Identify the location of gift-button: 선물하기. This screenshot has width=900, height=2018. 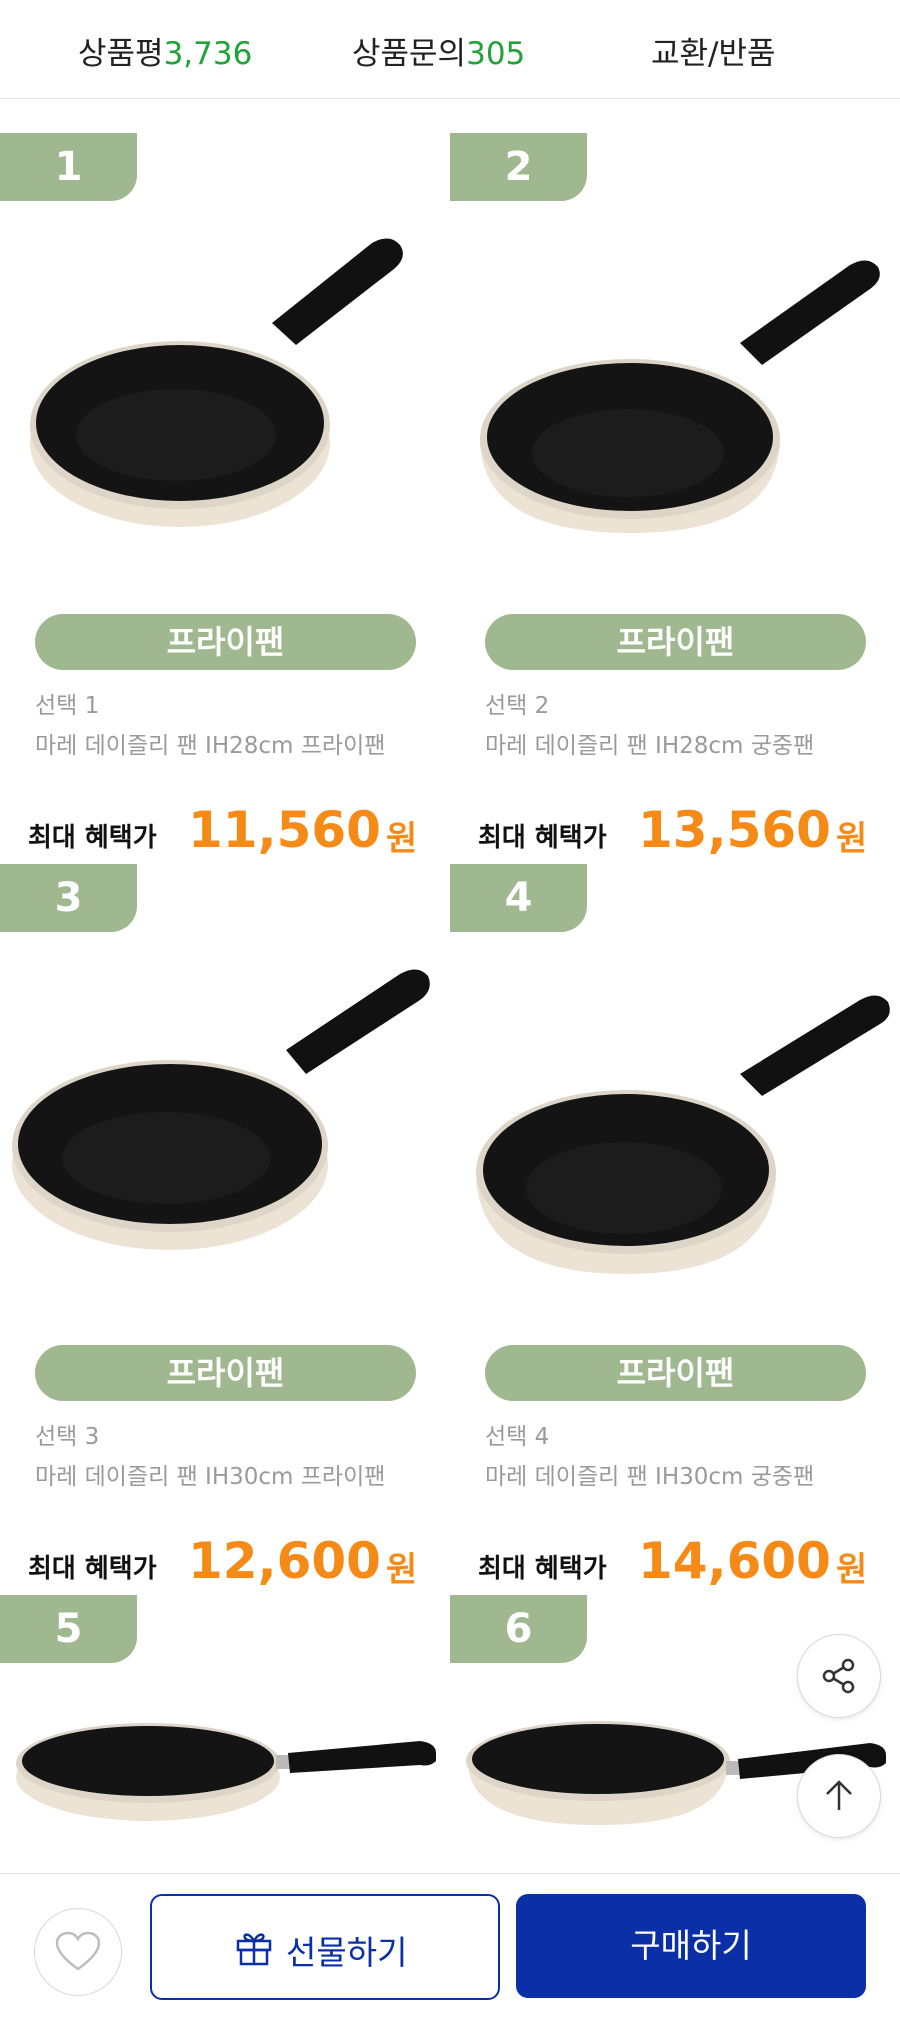
(325, 1947).